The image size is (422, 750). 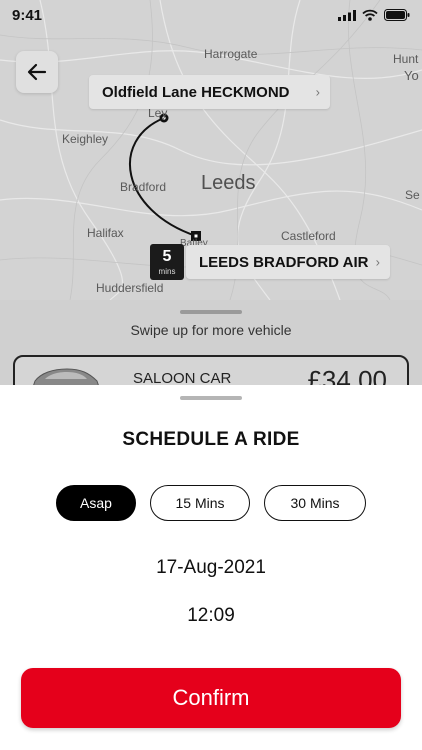 What do you see at coordinates (211, 698) in the screenshot?
I see `confirm-button: Confirm` at bounding box center [211, 698].